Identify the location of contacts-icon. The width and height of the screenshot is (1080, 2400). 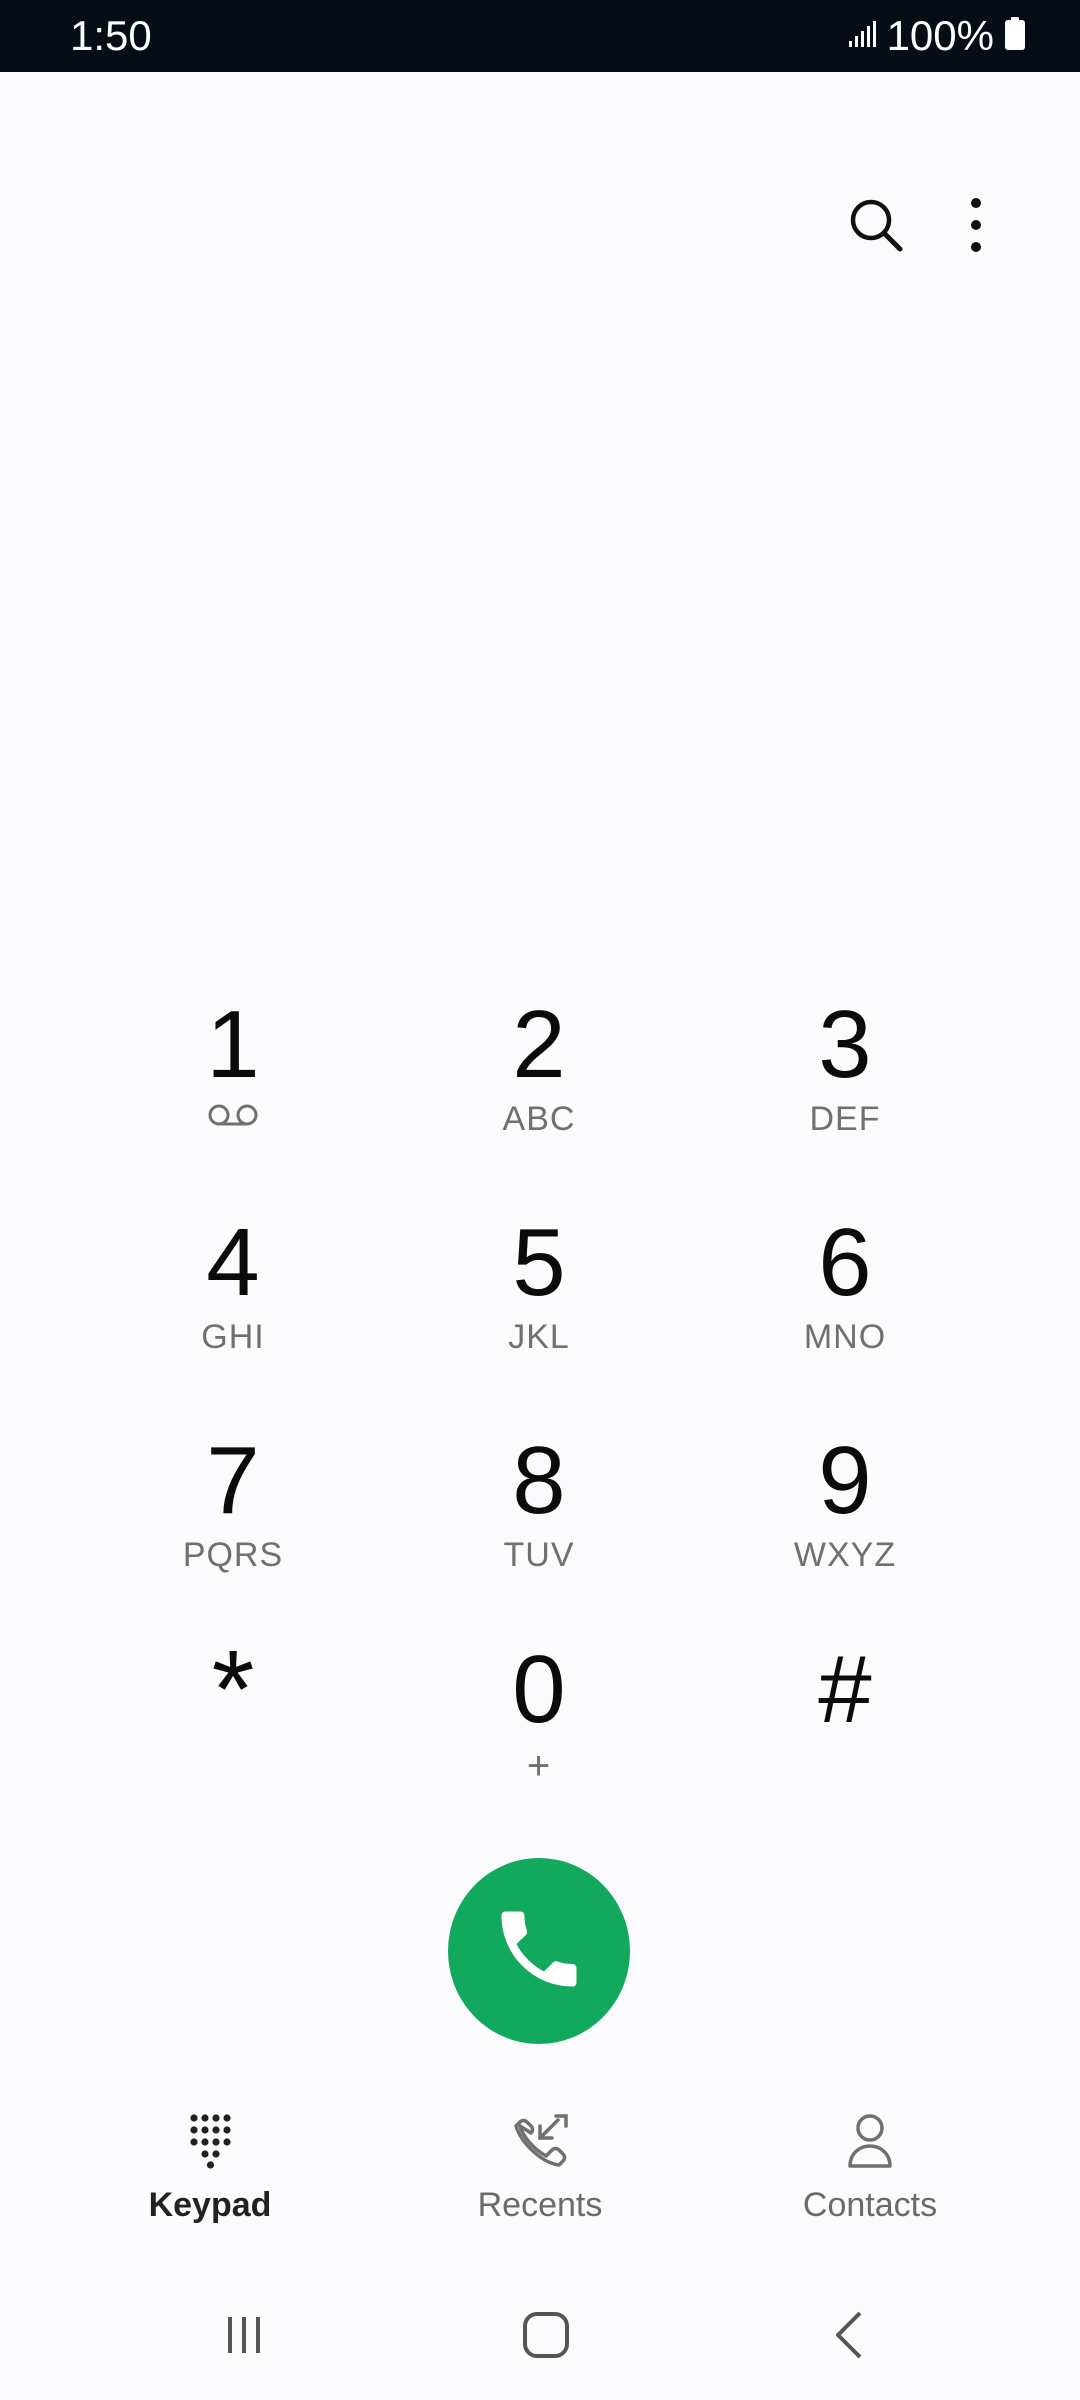
(870, 2143).